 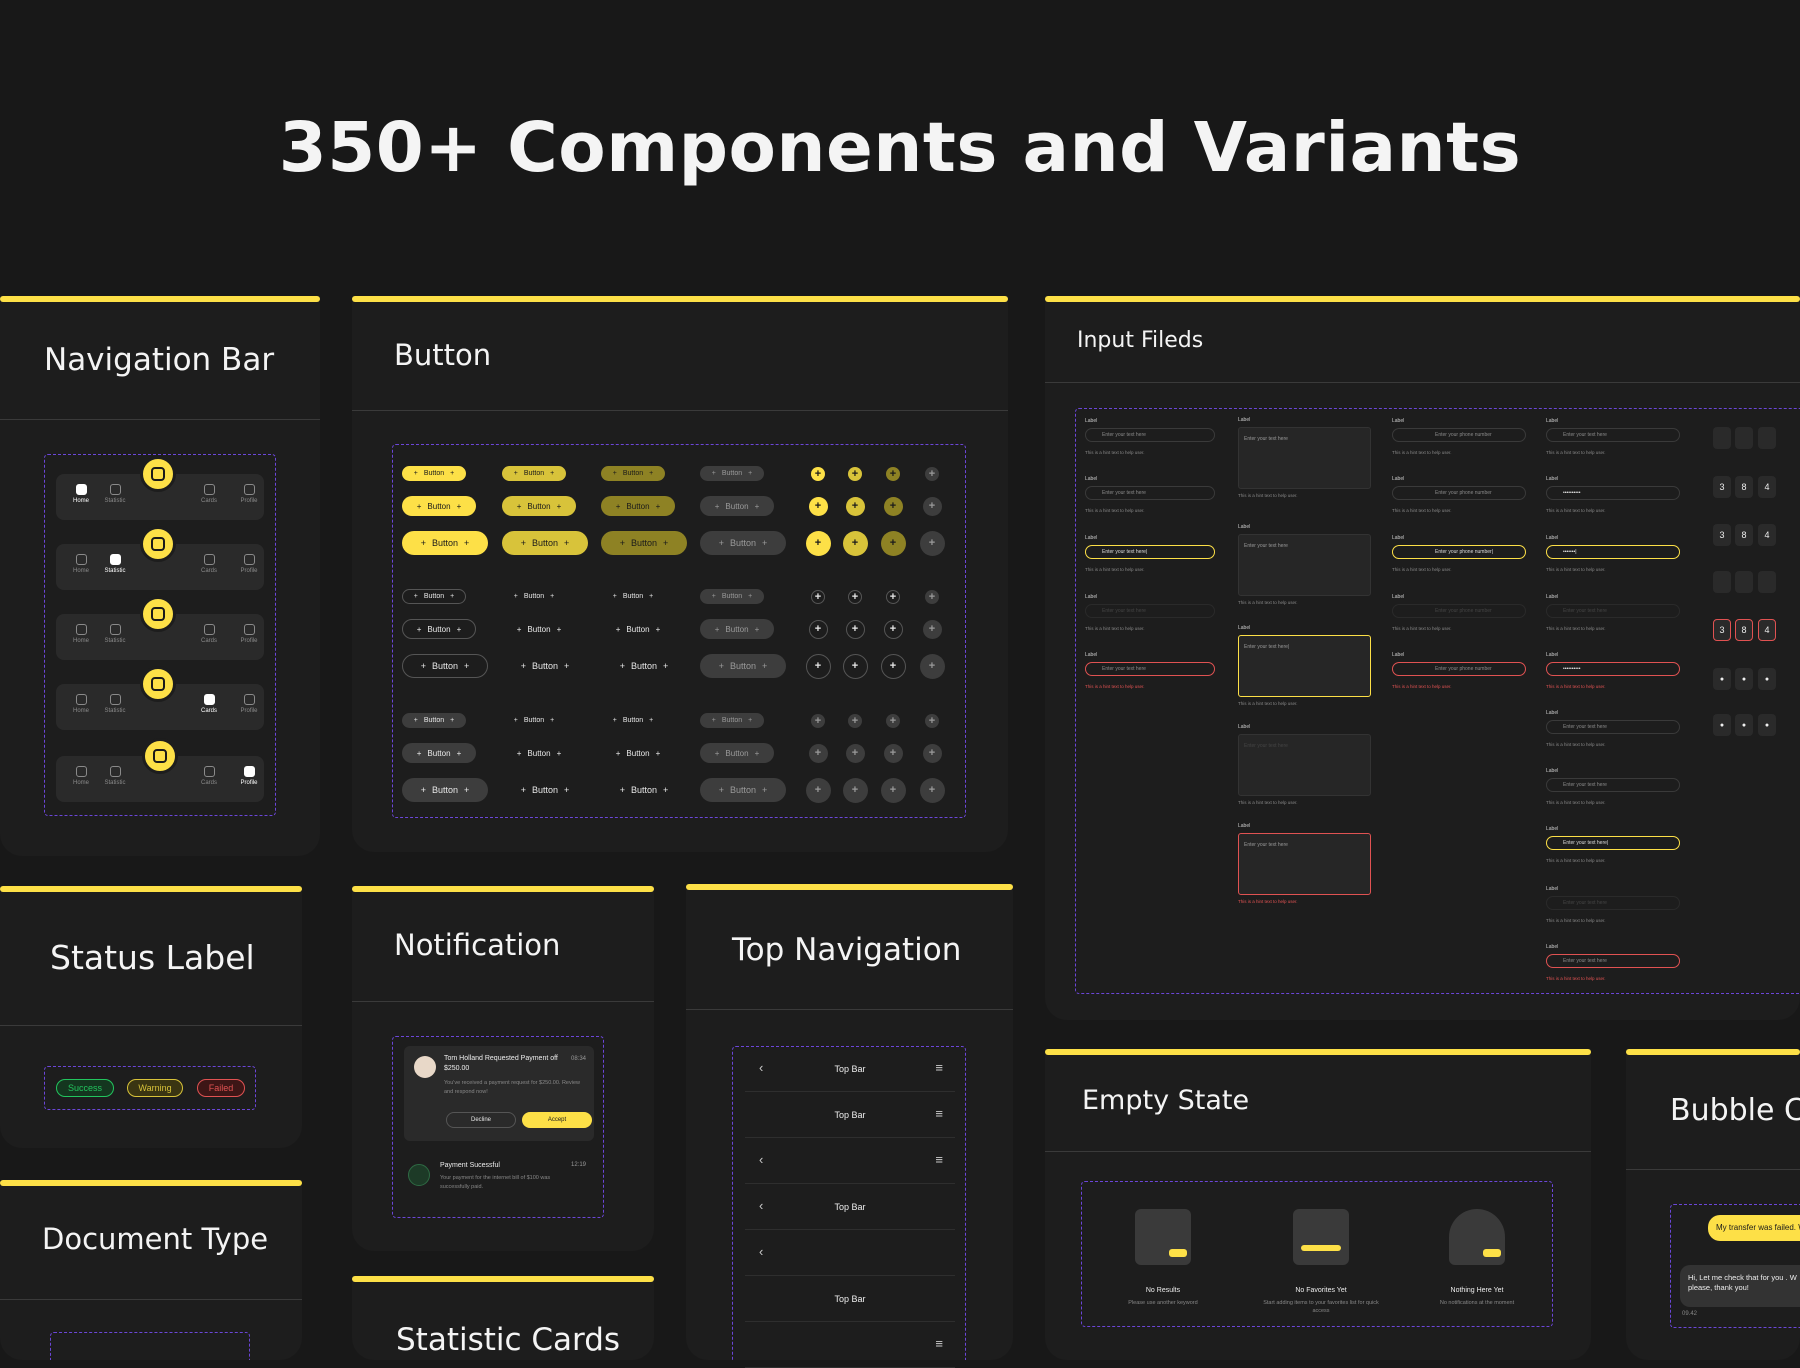 What do you see at coordinates (1613, 843) in the screenshot?
I see `password-input: Enter your text here|` at bounding box center [1613, 843].